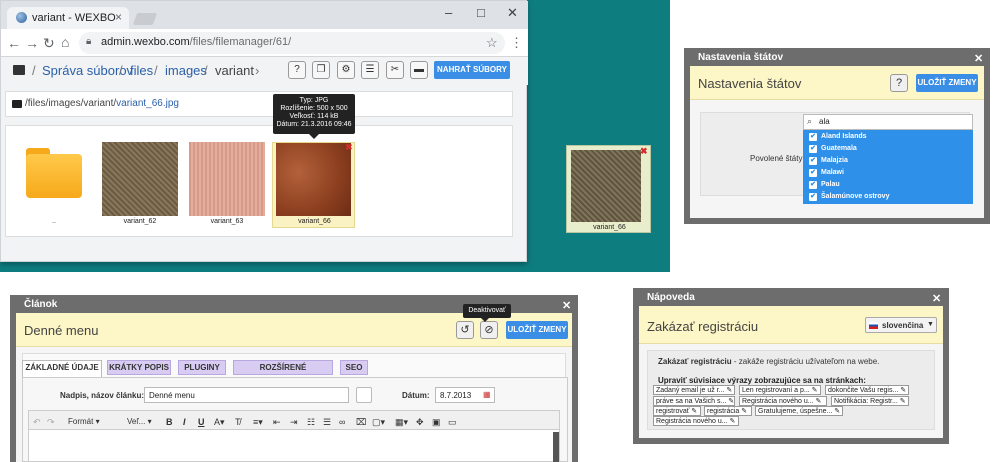 Image resolution: width=1000 pixels, height=462 pixels. I want to click on maximize-icon: □, so click(481, 12).